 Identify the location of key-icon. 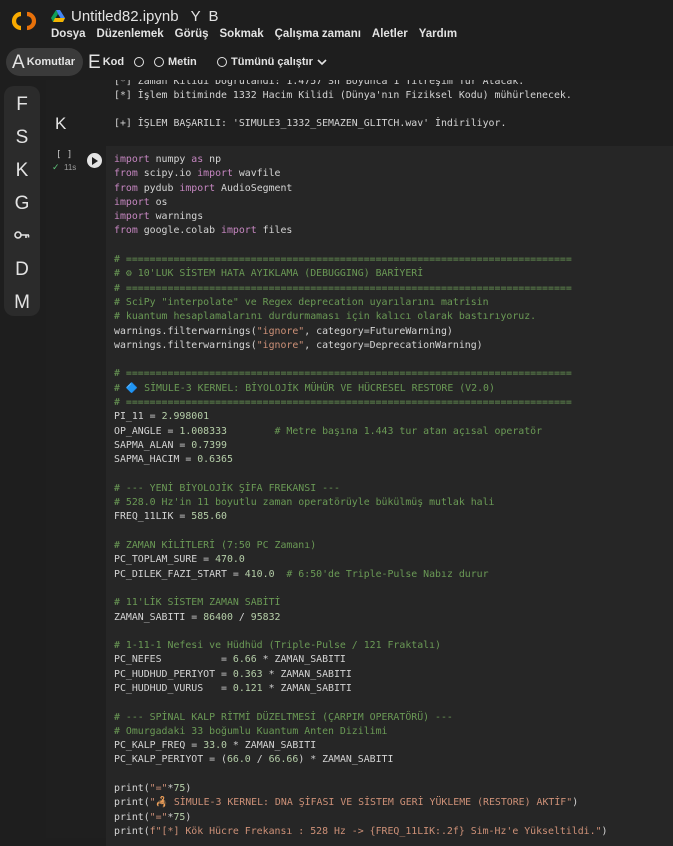
(22, 235).